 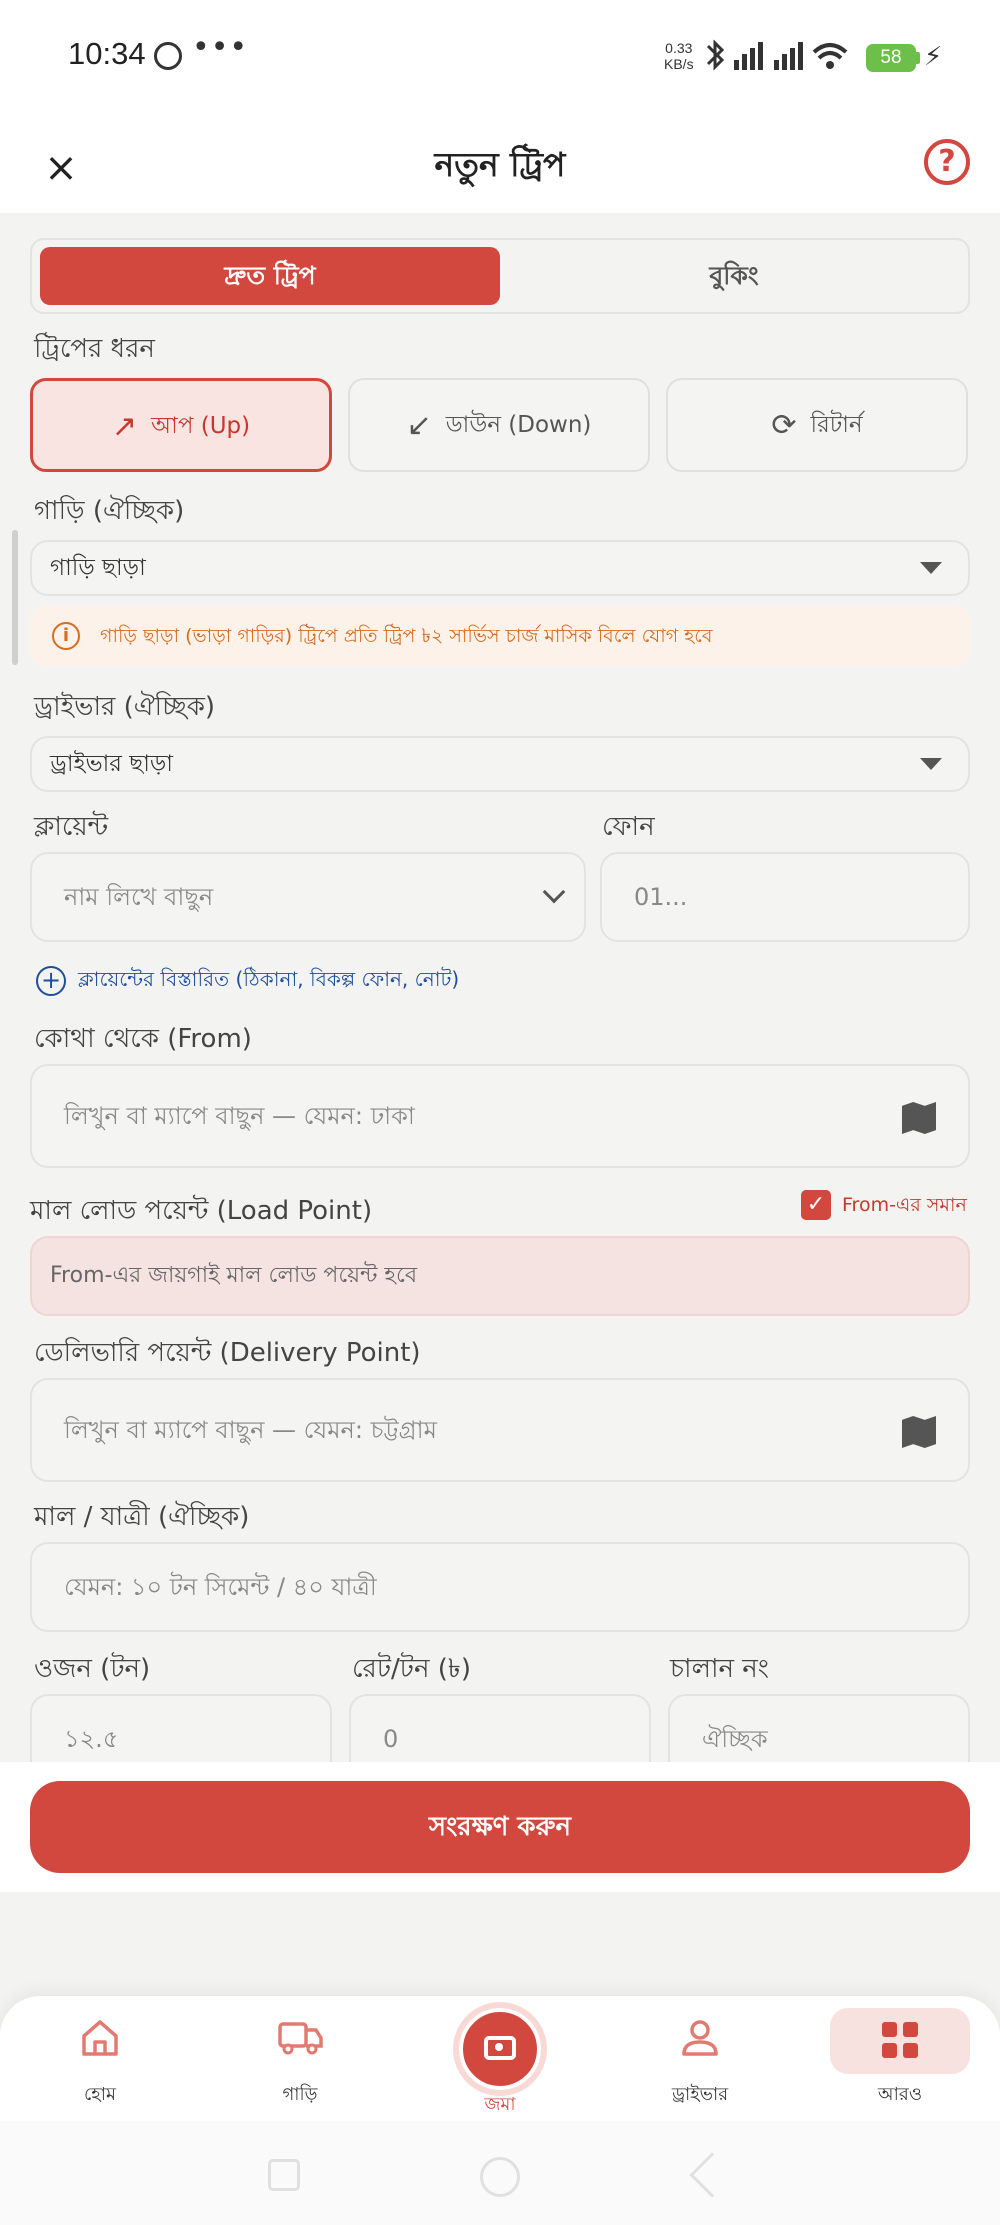 I want to click on rate-label: রেট/টন (৳), so click(x=411, y=1669).